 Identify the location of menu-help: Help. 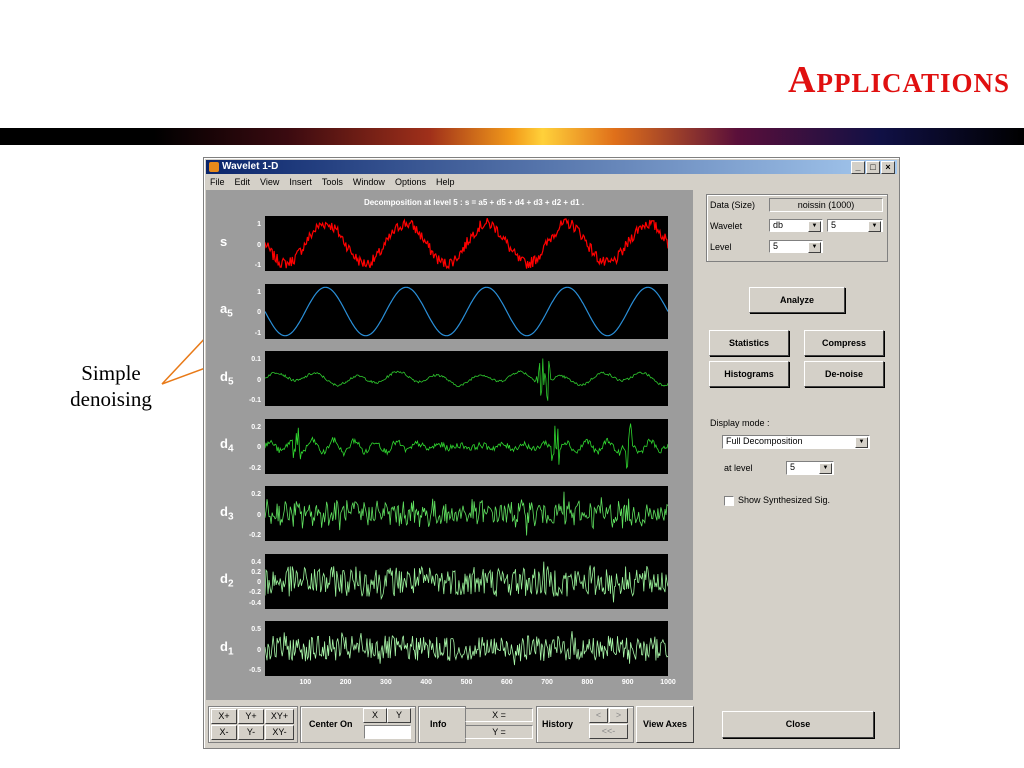
(445, 182).